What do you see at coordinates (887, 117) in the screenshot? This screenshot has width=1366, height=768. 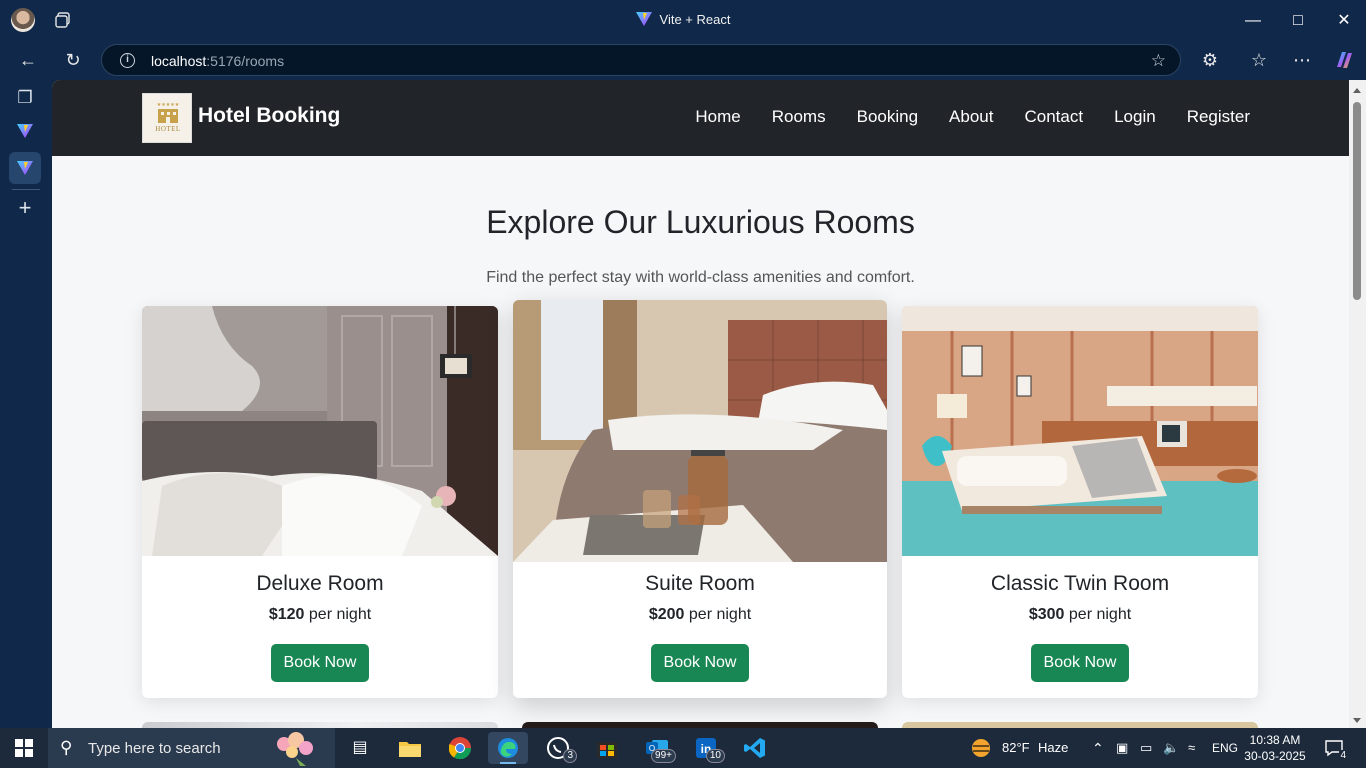 I see `nav-booking: Booking` at bounding box center [887, 117].